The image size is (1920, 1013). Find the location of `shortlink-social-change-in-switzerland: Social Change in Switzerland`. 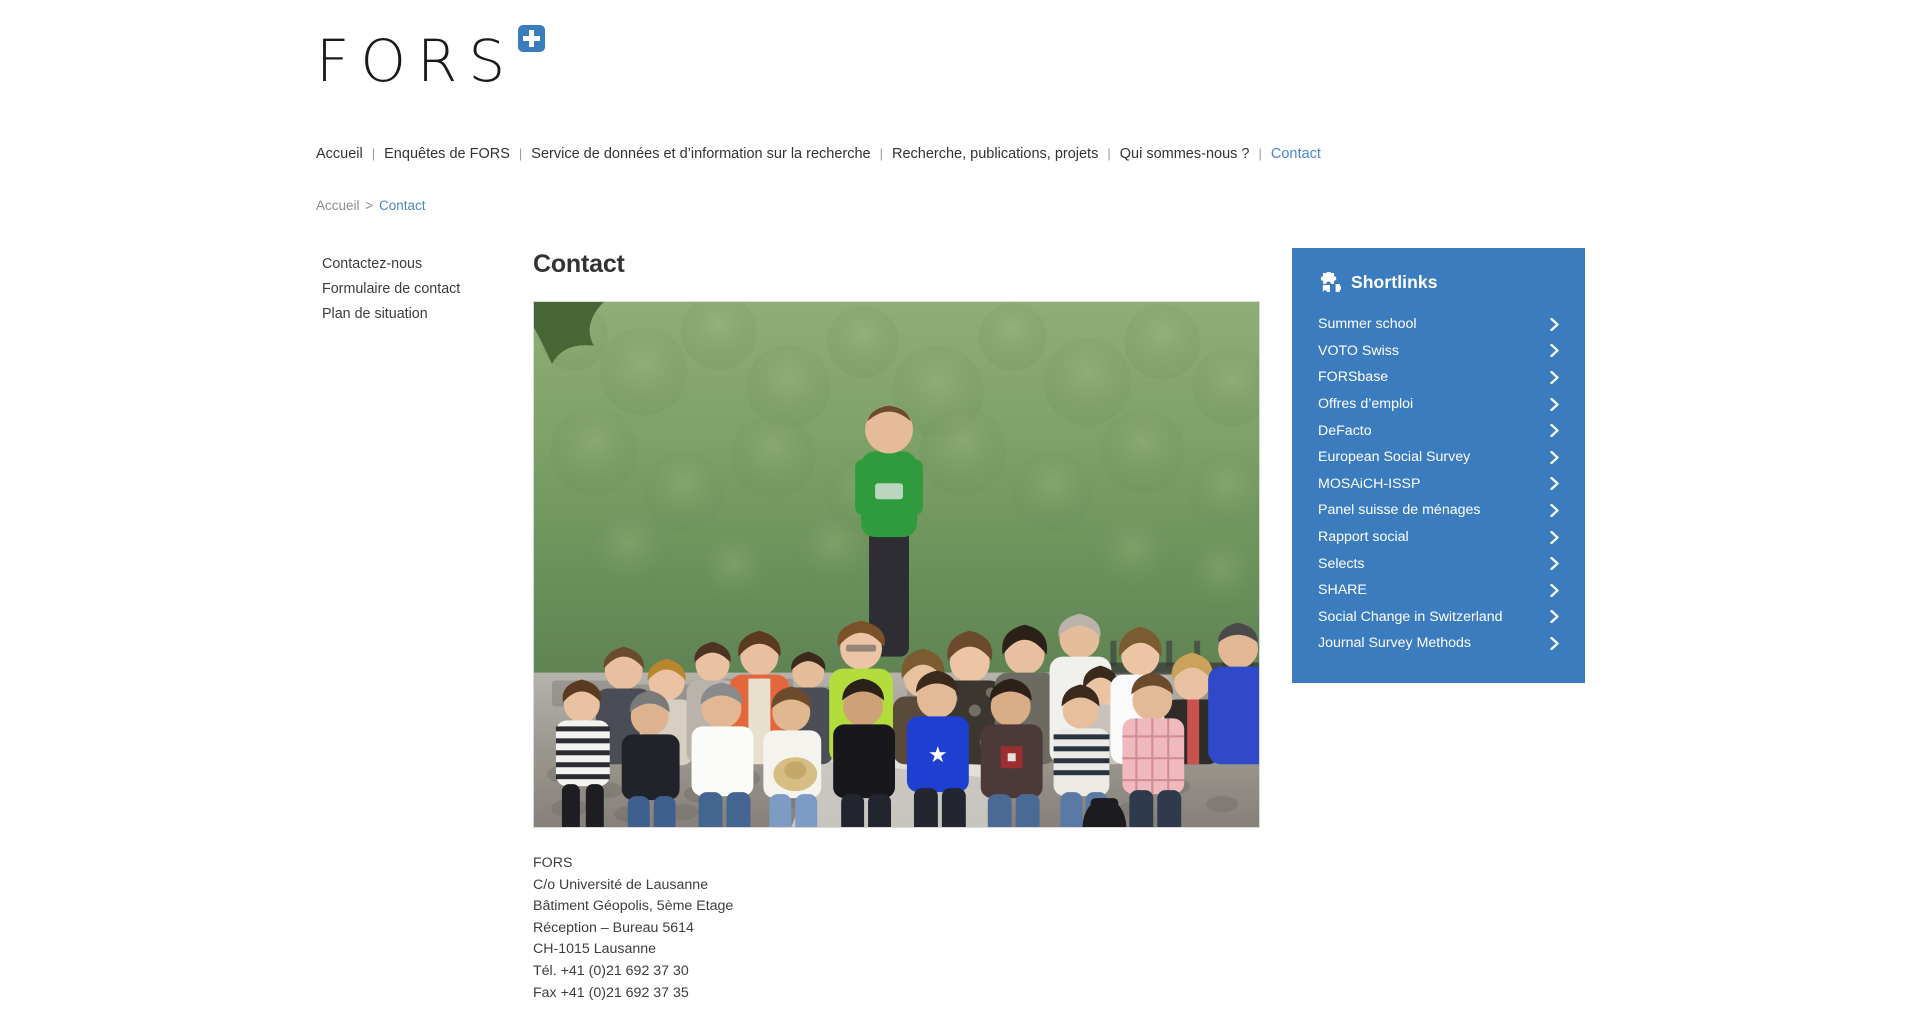

shortlink-social-change-in-switzerland: Social Change in Switzerland is located at coordinates (1438, 617).